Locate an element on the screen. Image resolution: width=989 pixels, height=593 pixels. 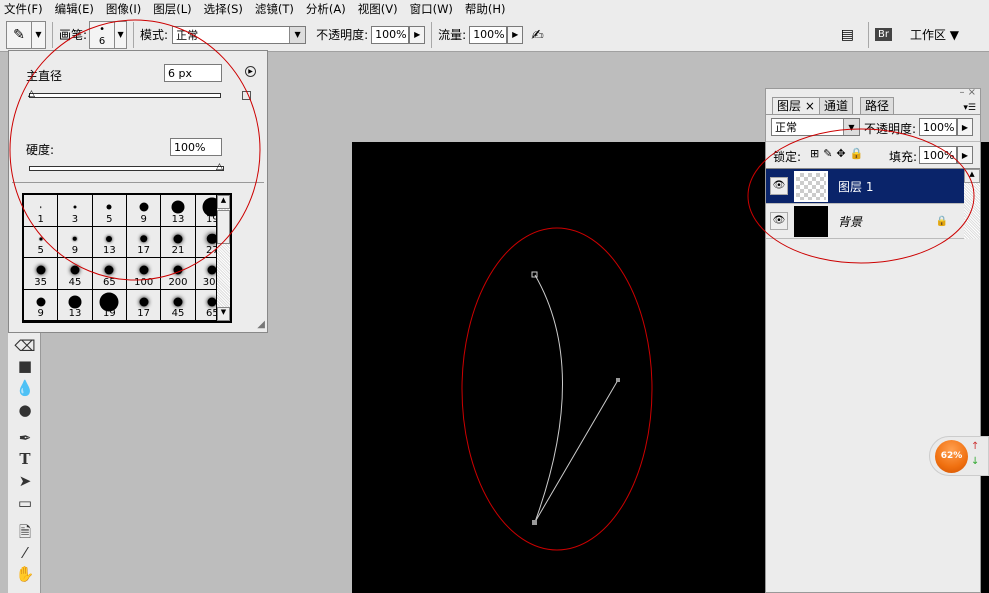
diameter-slider-thumb: △ is located at coordinates (31, 94).